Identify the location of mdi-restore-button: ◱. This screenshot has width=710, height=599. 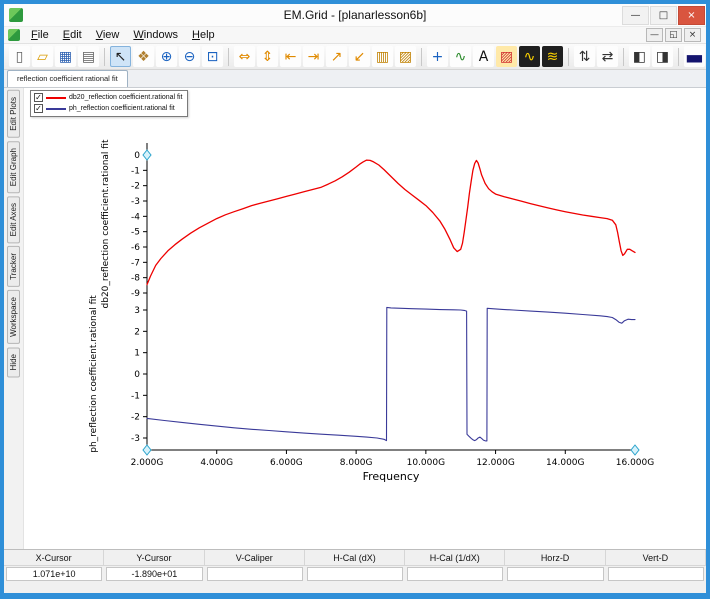
(673, 35).